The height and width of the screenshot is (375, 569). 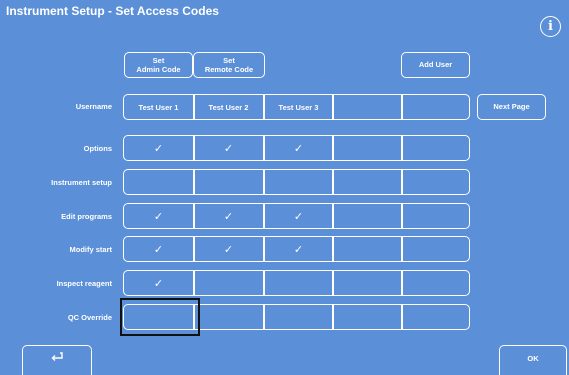 I want to click on set-remote-code-button: Set Remote Code, so click(x=229, y=65).